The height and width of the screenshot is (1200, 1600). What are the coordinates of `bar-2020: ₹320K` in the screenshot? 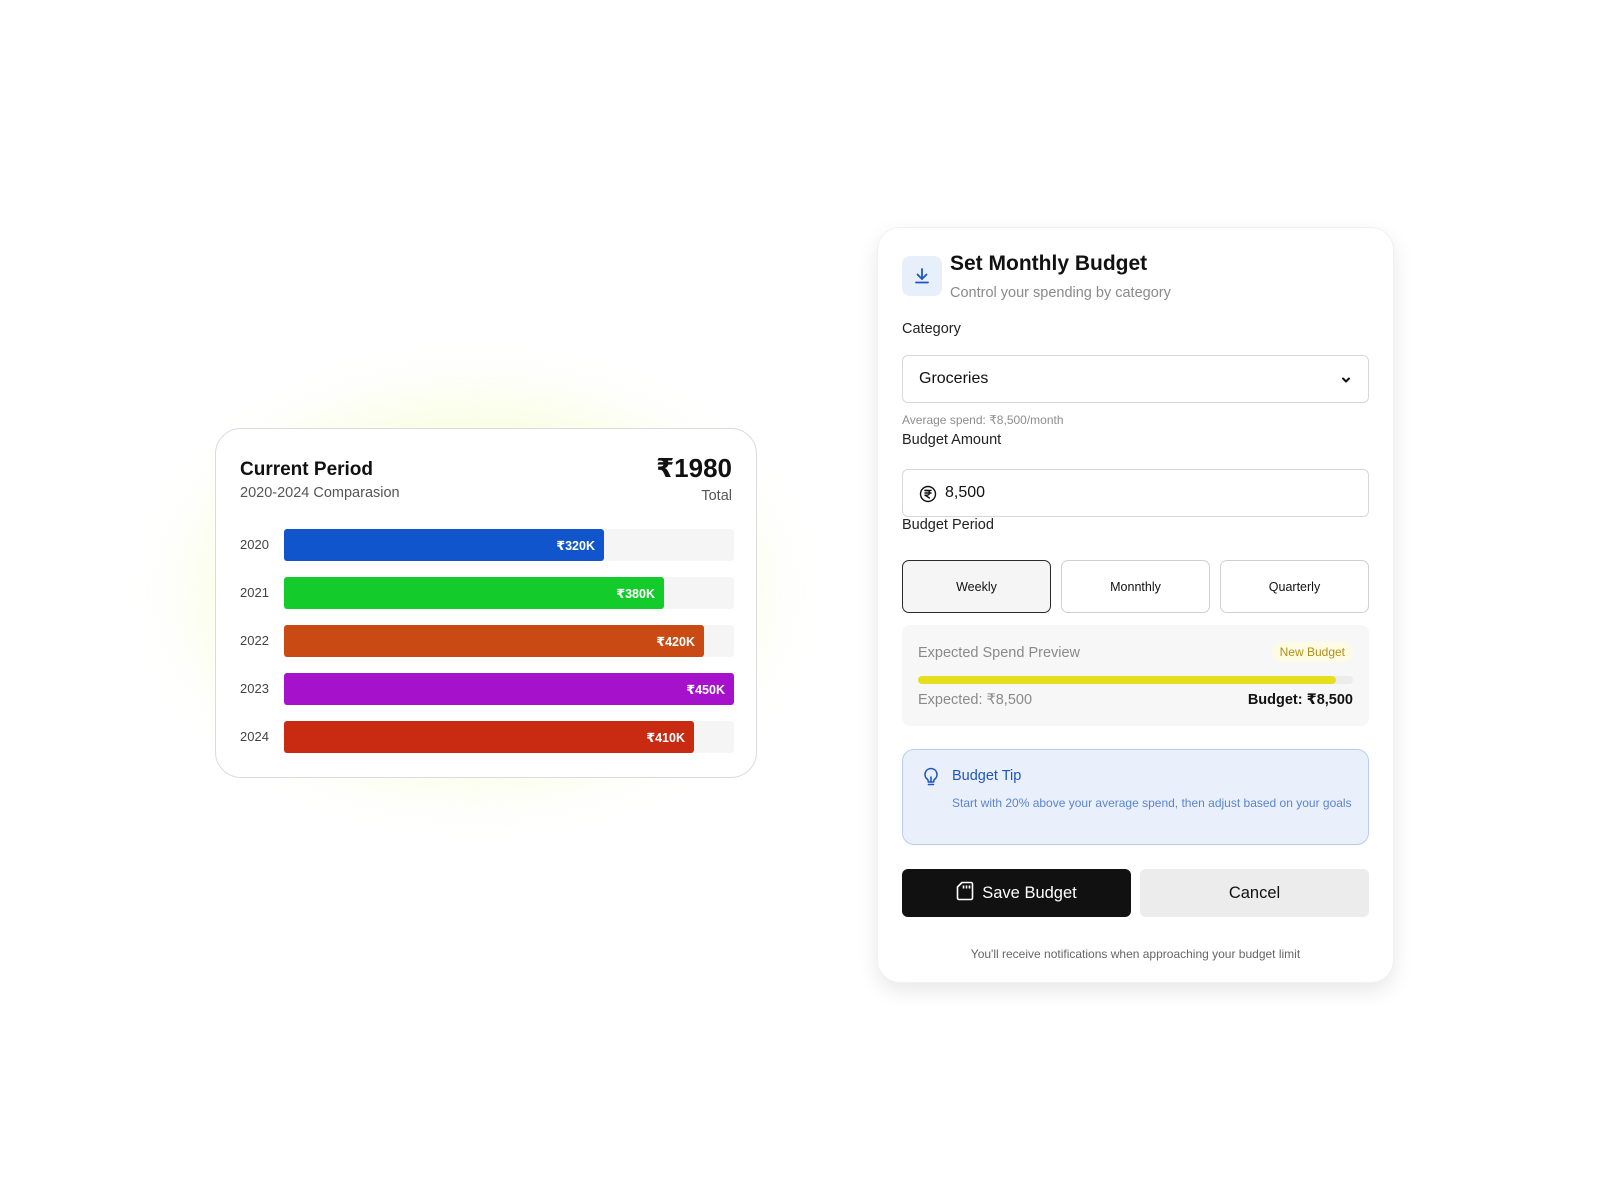 It's located at (444, 545).